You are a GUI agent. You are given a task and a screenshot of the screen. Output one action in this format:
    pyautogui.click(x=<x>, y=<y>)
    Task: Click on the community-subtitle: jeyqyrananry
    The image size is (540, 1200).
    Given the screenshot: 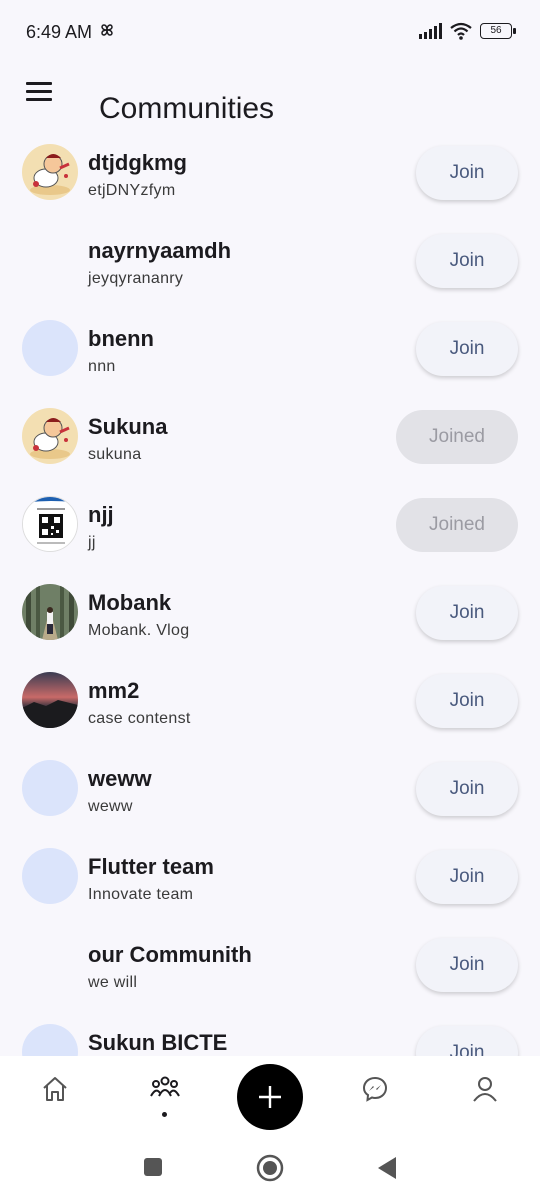 What is the action you would take?
    pyautogui.click(x=136, y=278)
    